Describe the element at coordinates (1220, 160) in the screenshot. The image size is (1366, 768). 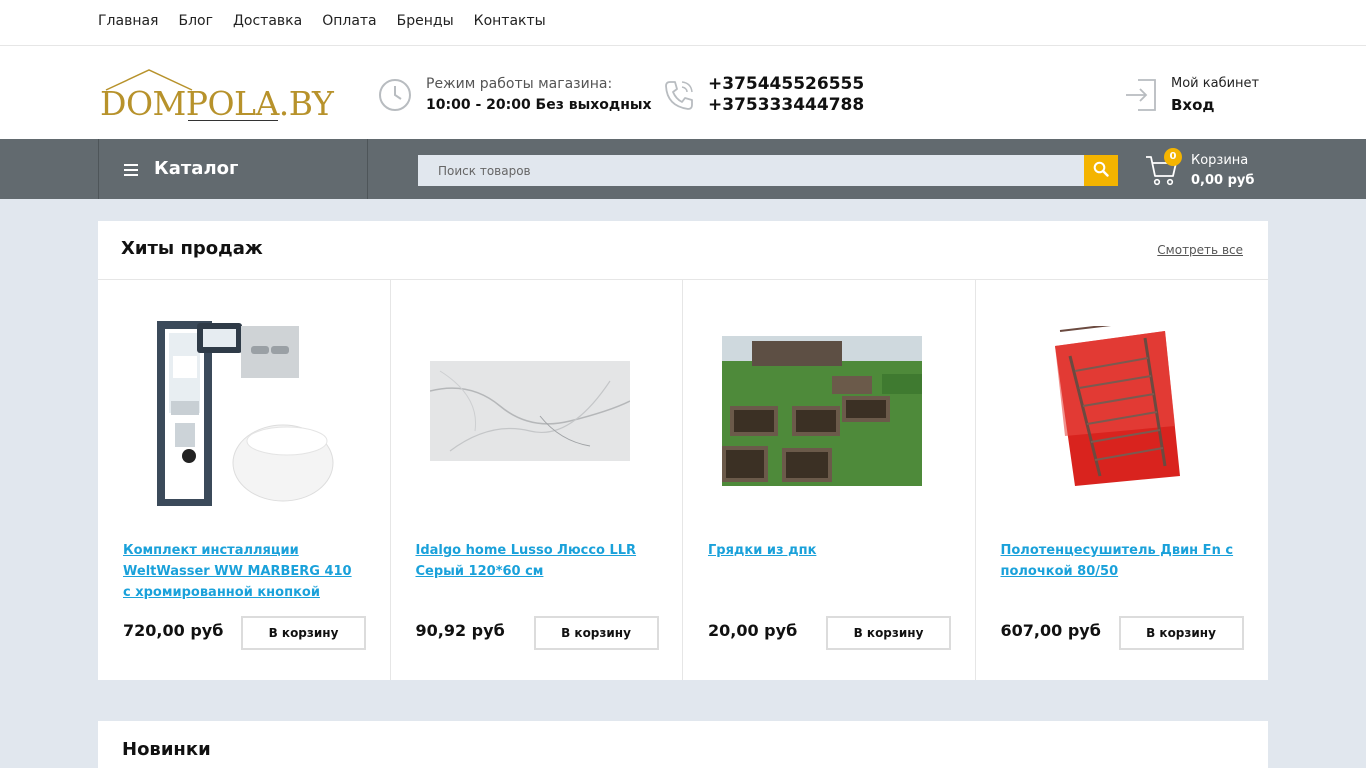
I see `cart-label: Корзина` at that location.